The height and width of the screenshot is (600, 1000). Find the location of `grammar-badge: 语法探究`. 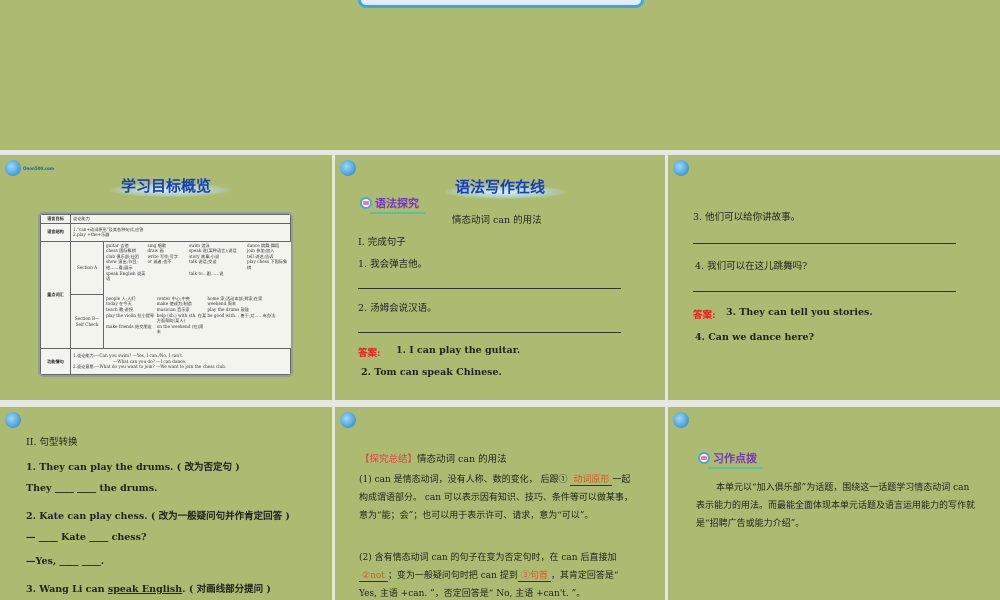

grammar-badge: 语法探究 is located at coordinates (392, 204).